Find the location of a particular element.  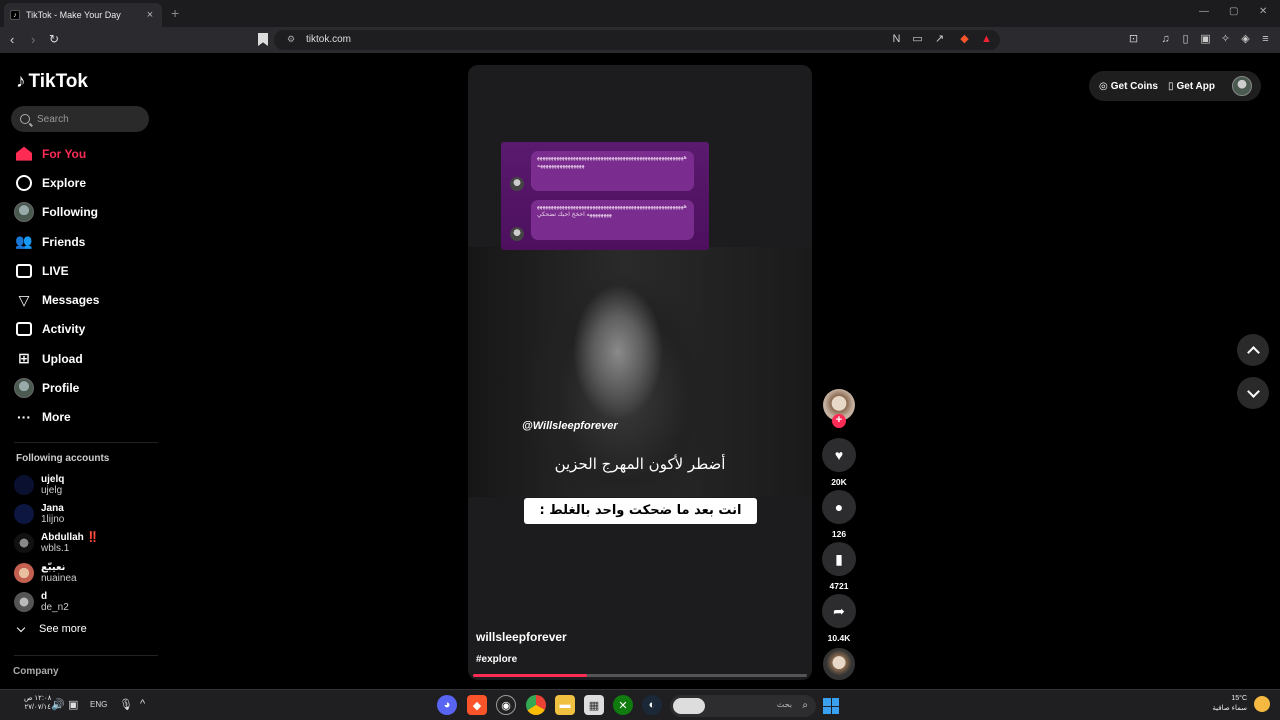

sidebar-item-for-you: For You is located at coordinates (56, 153).